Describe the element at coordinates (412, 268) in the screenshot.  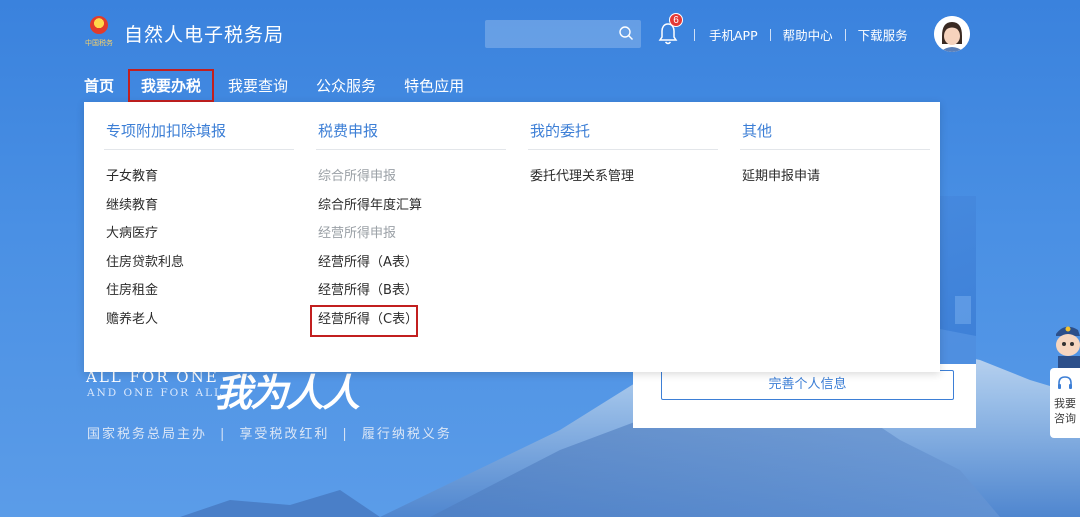
I see `menu-item-business-income-a: 经营所得（A表）` at that location.